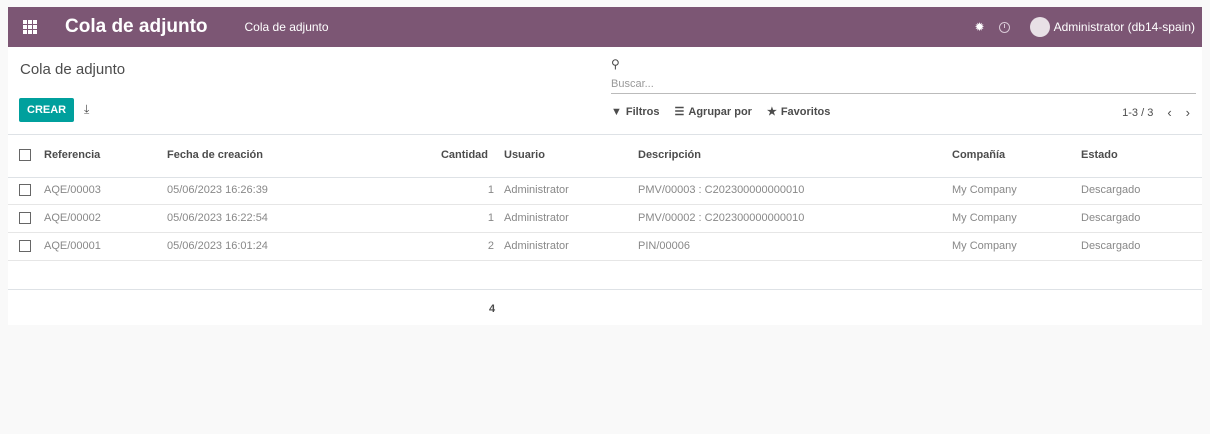  I want to click on cell-description: PMV/00002 : C202300000000010, so click(721, 218).